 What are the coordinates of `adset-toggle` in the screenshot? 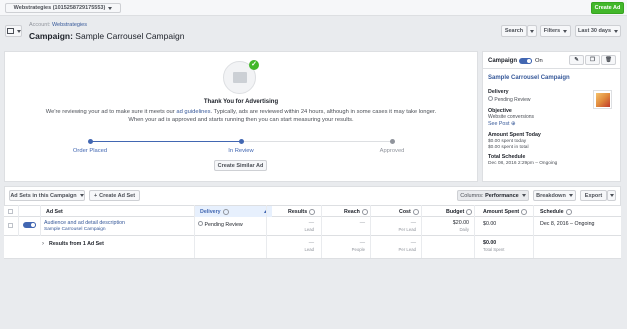 It's located at (29, 225).